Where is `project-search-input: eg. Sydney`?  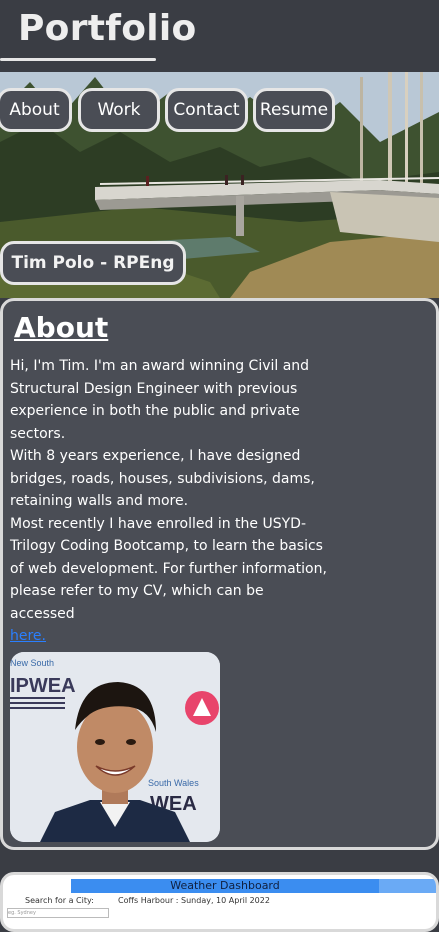 project-search-input: eg. Sydney is located at coordinates (58, 913).